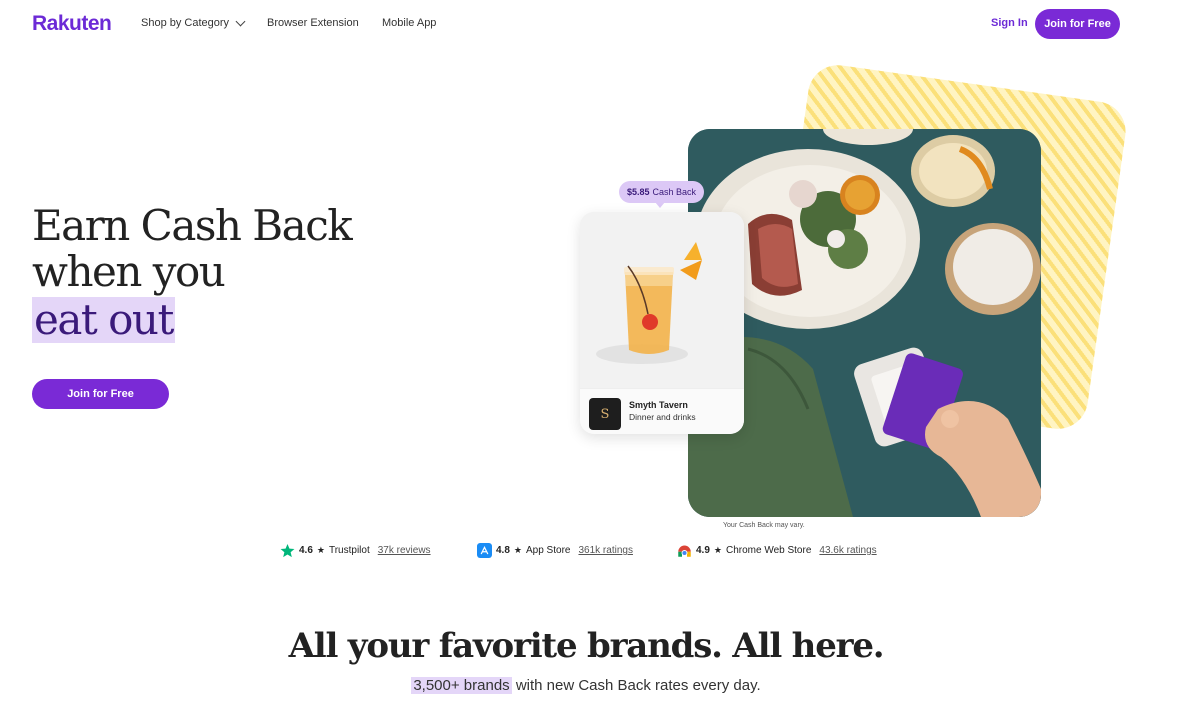 The height and width of the screenshot is (706, 1200). What do you see at coordinates (287, 550) in the screenshot?
I see `trustpilot-star-icon` at bounding box center [287, 550].